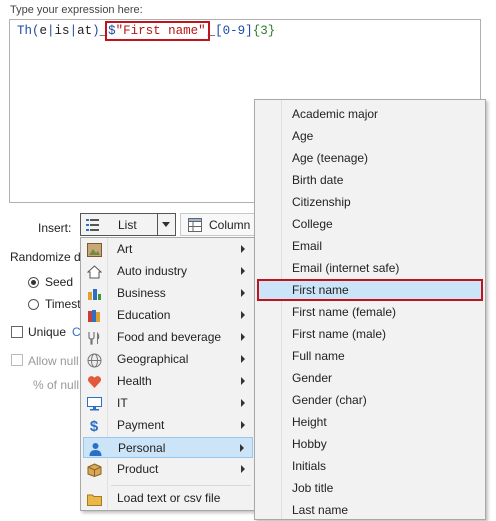 The width and height of the screenshot is (496, 521). I want to click on menu-item-label: Art, so click(125, 249).